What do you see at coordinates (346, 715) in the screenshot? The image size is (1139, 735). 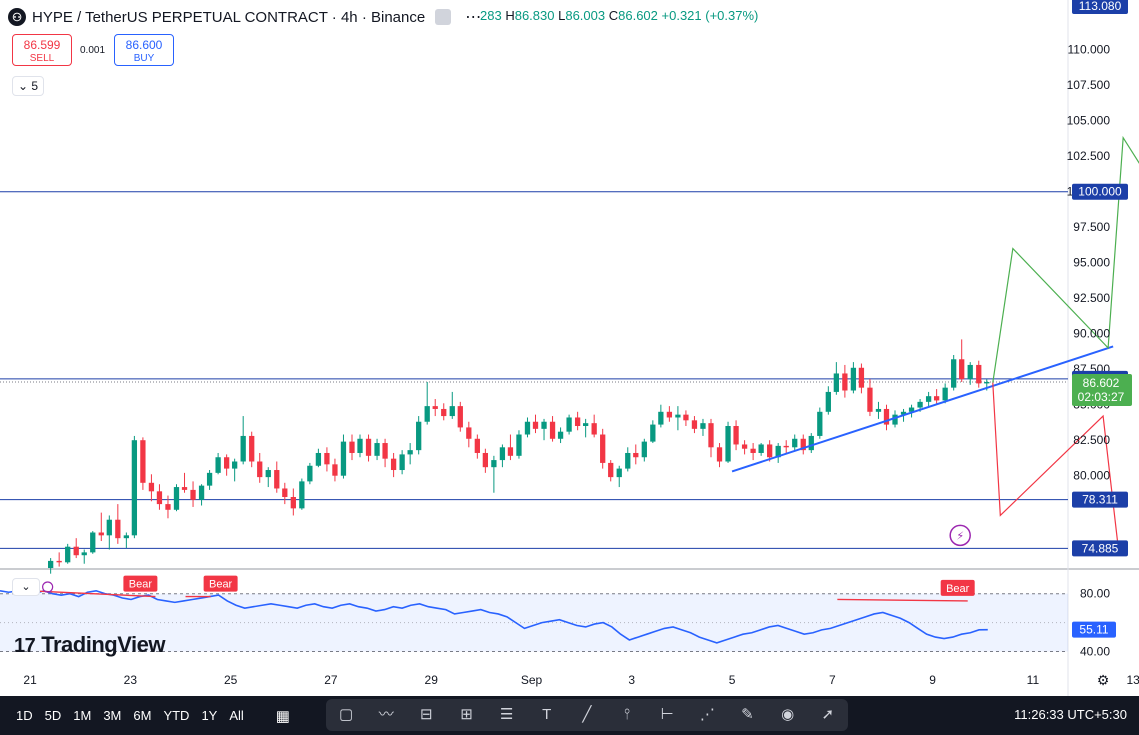 I see `rectangle-tool-icon: ▢` at bounding box center [346, 715].